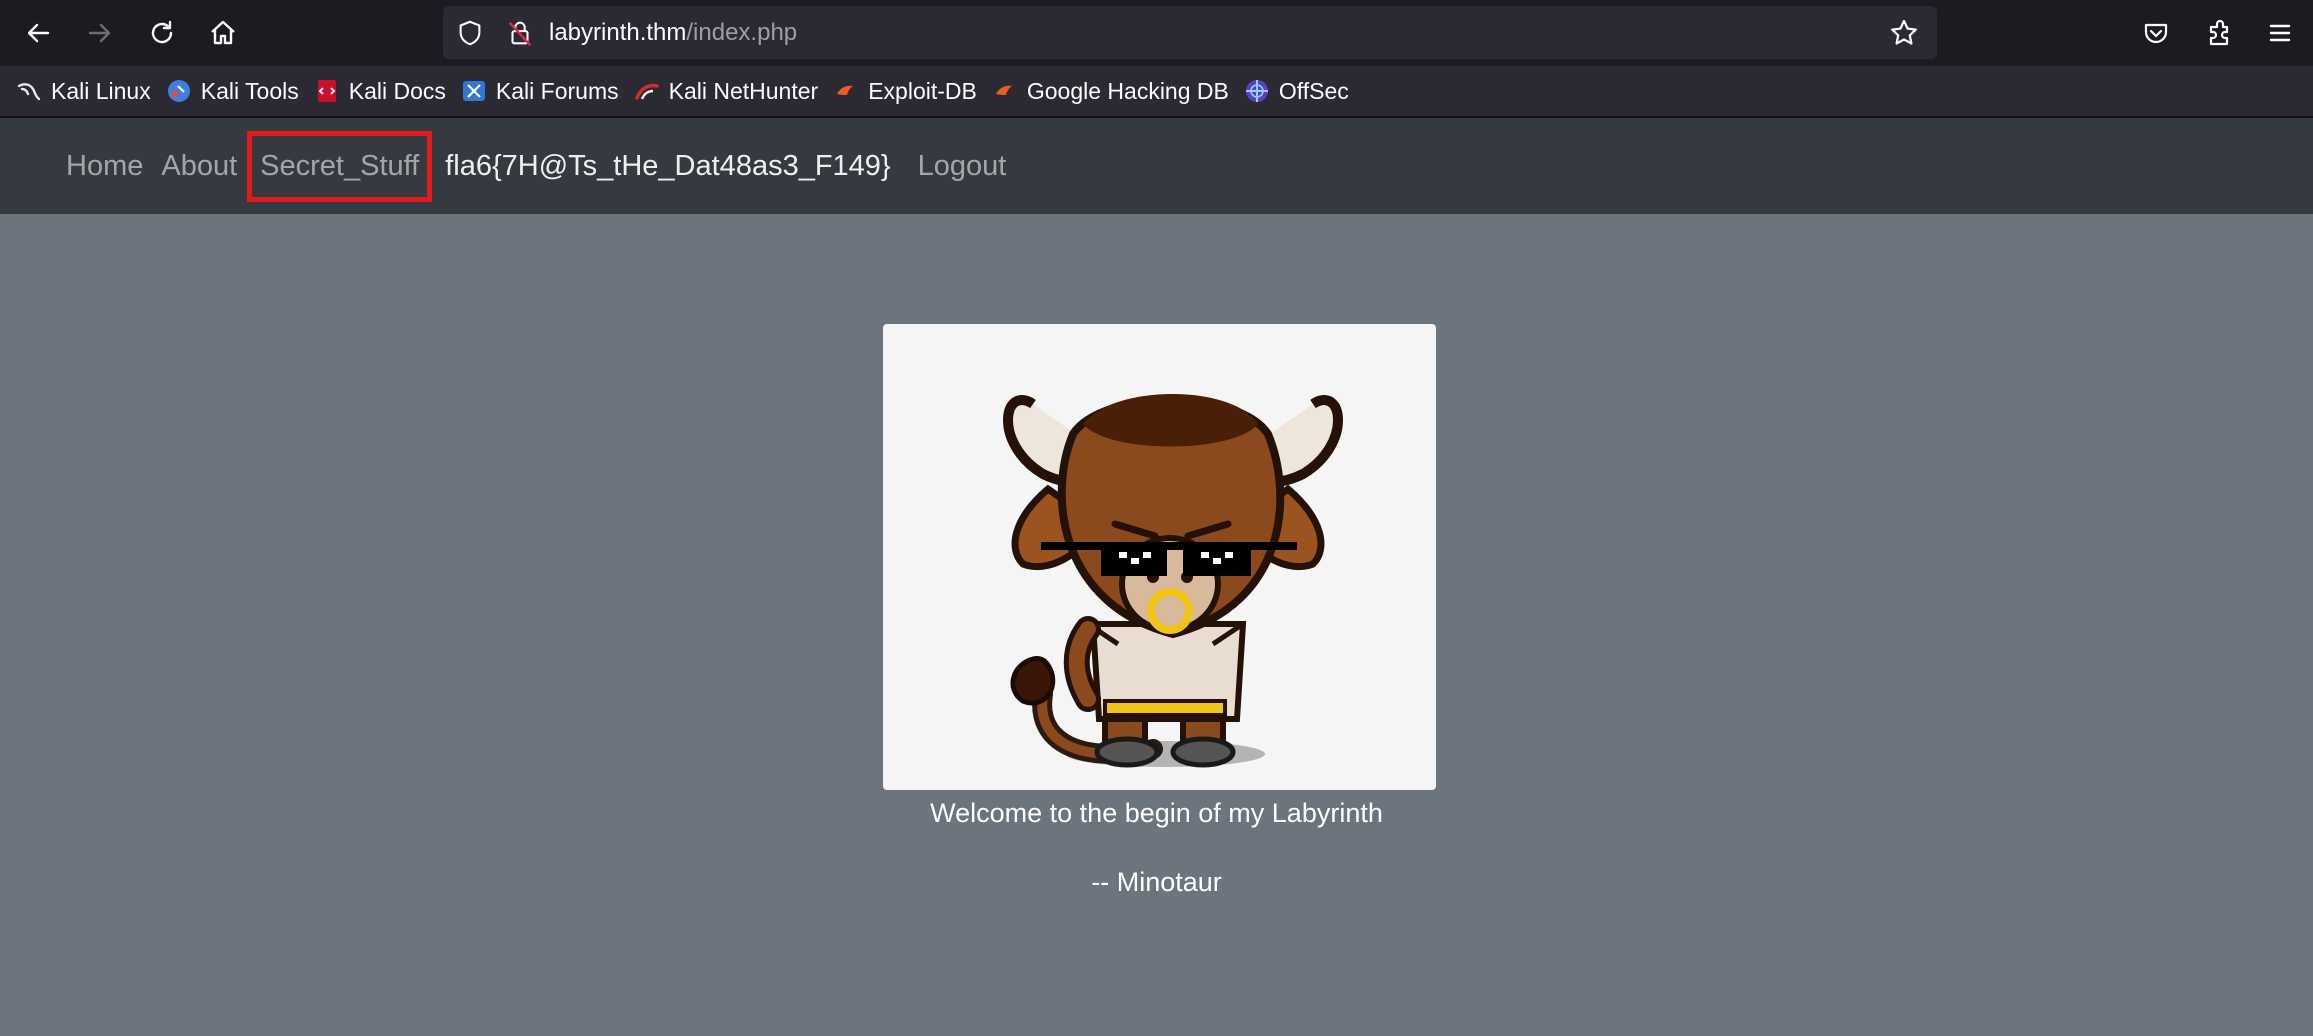 This screenshot has height=1036, width=2313. Describe the element at coordinates (1313, 90) in the screenshot. I see `bookmark-label: OffSec` at that location.